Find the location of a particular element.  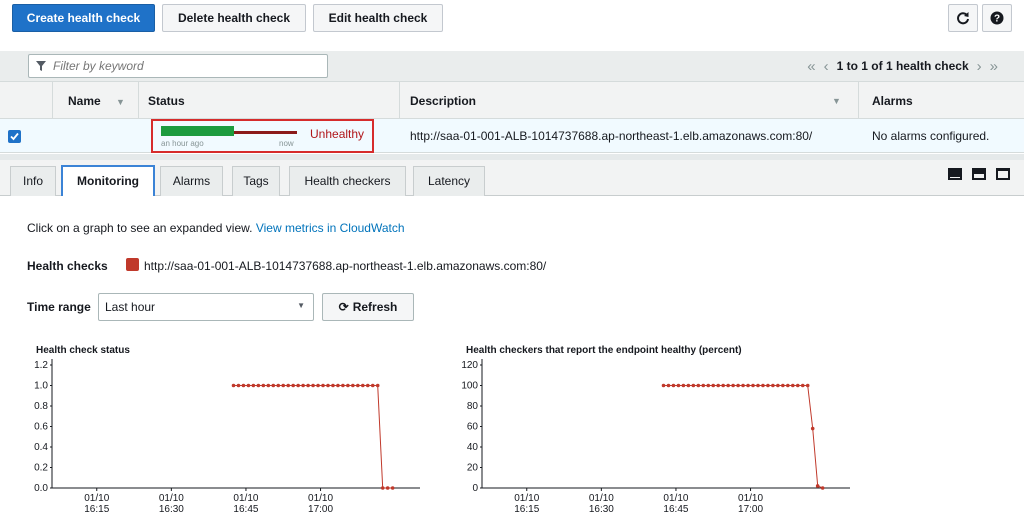

first-page-icon: « is located at coordinates (811, 66).